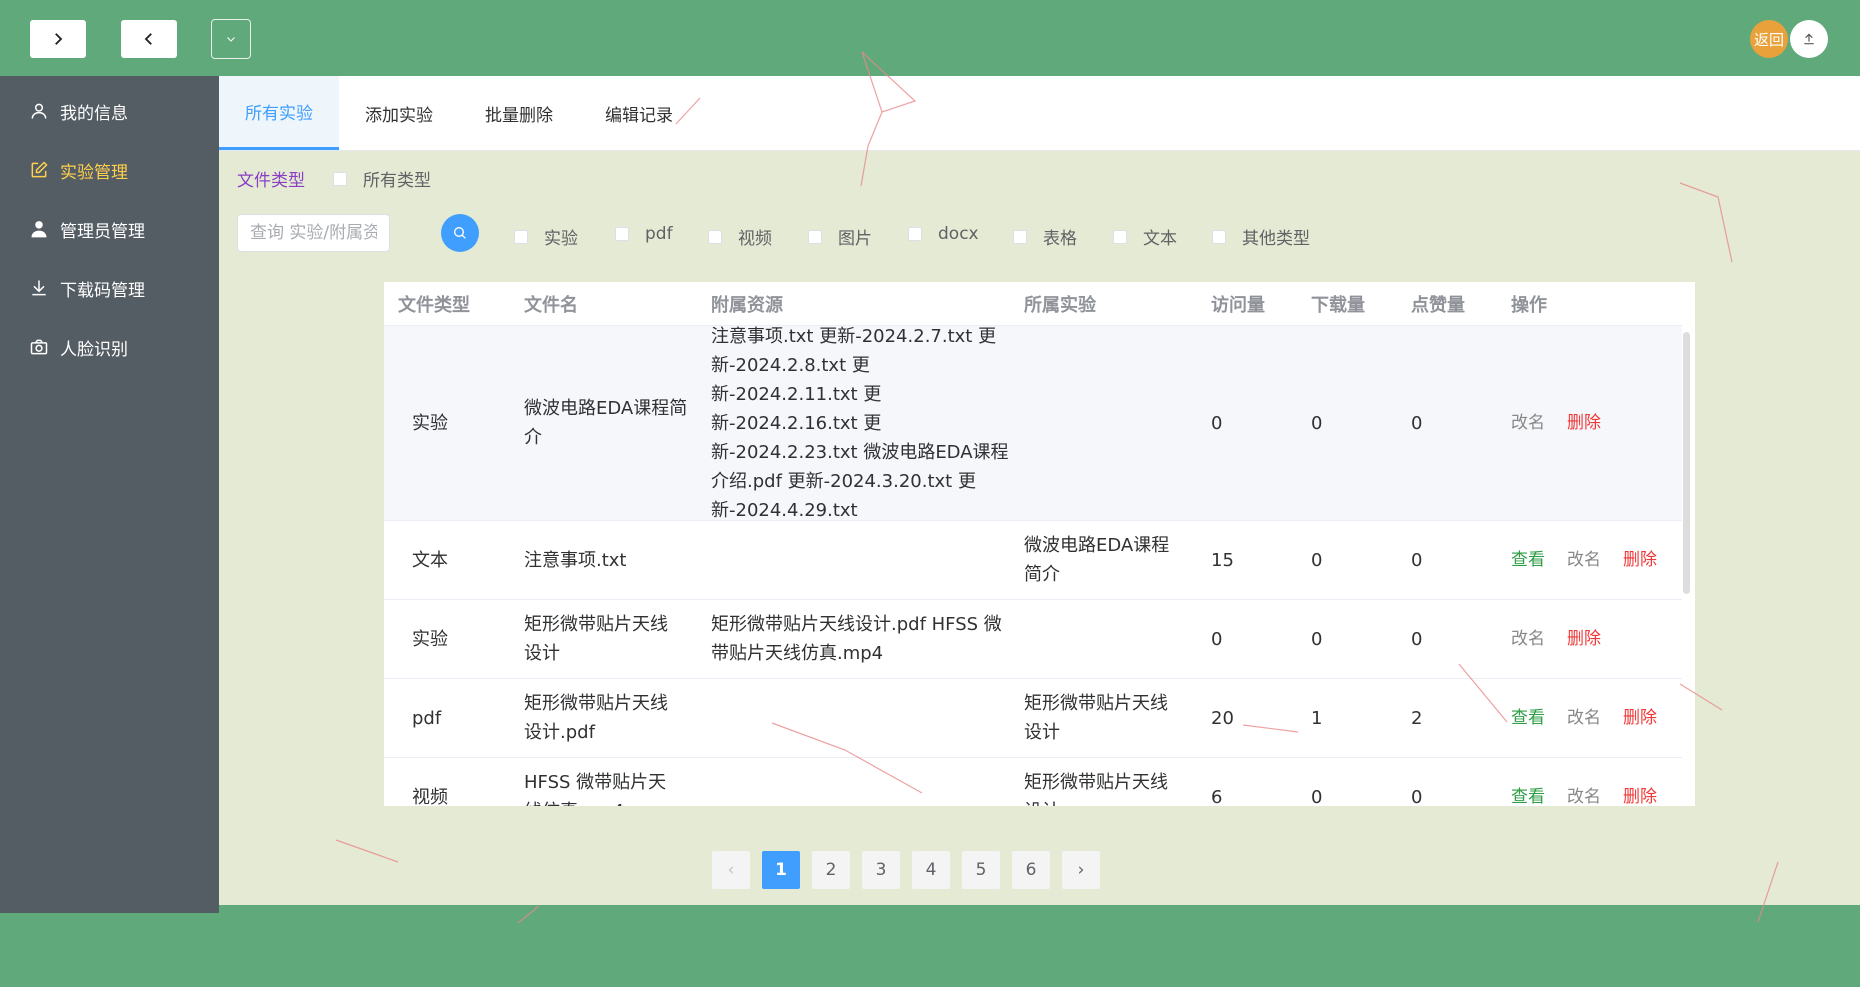  I want to click on tab-all-experiments: 所有实验, so click(279, 113).